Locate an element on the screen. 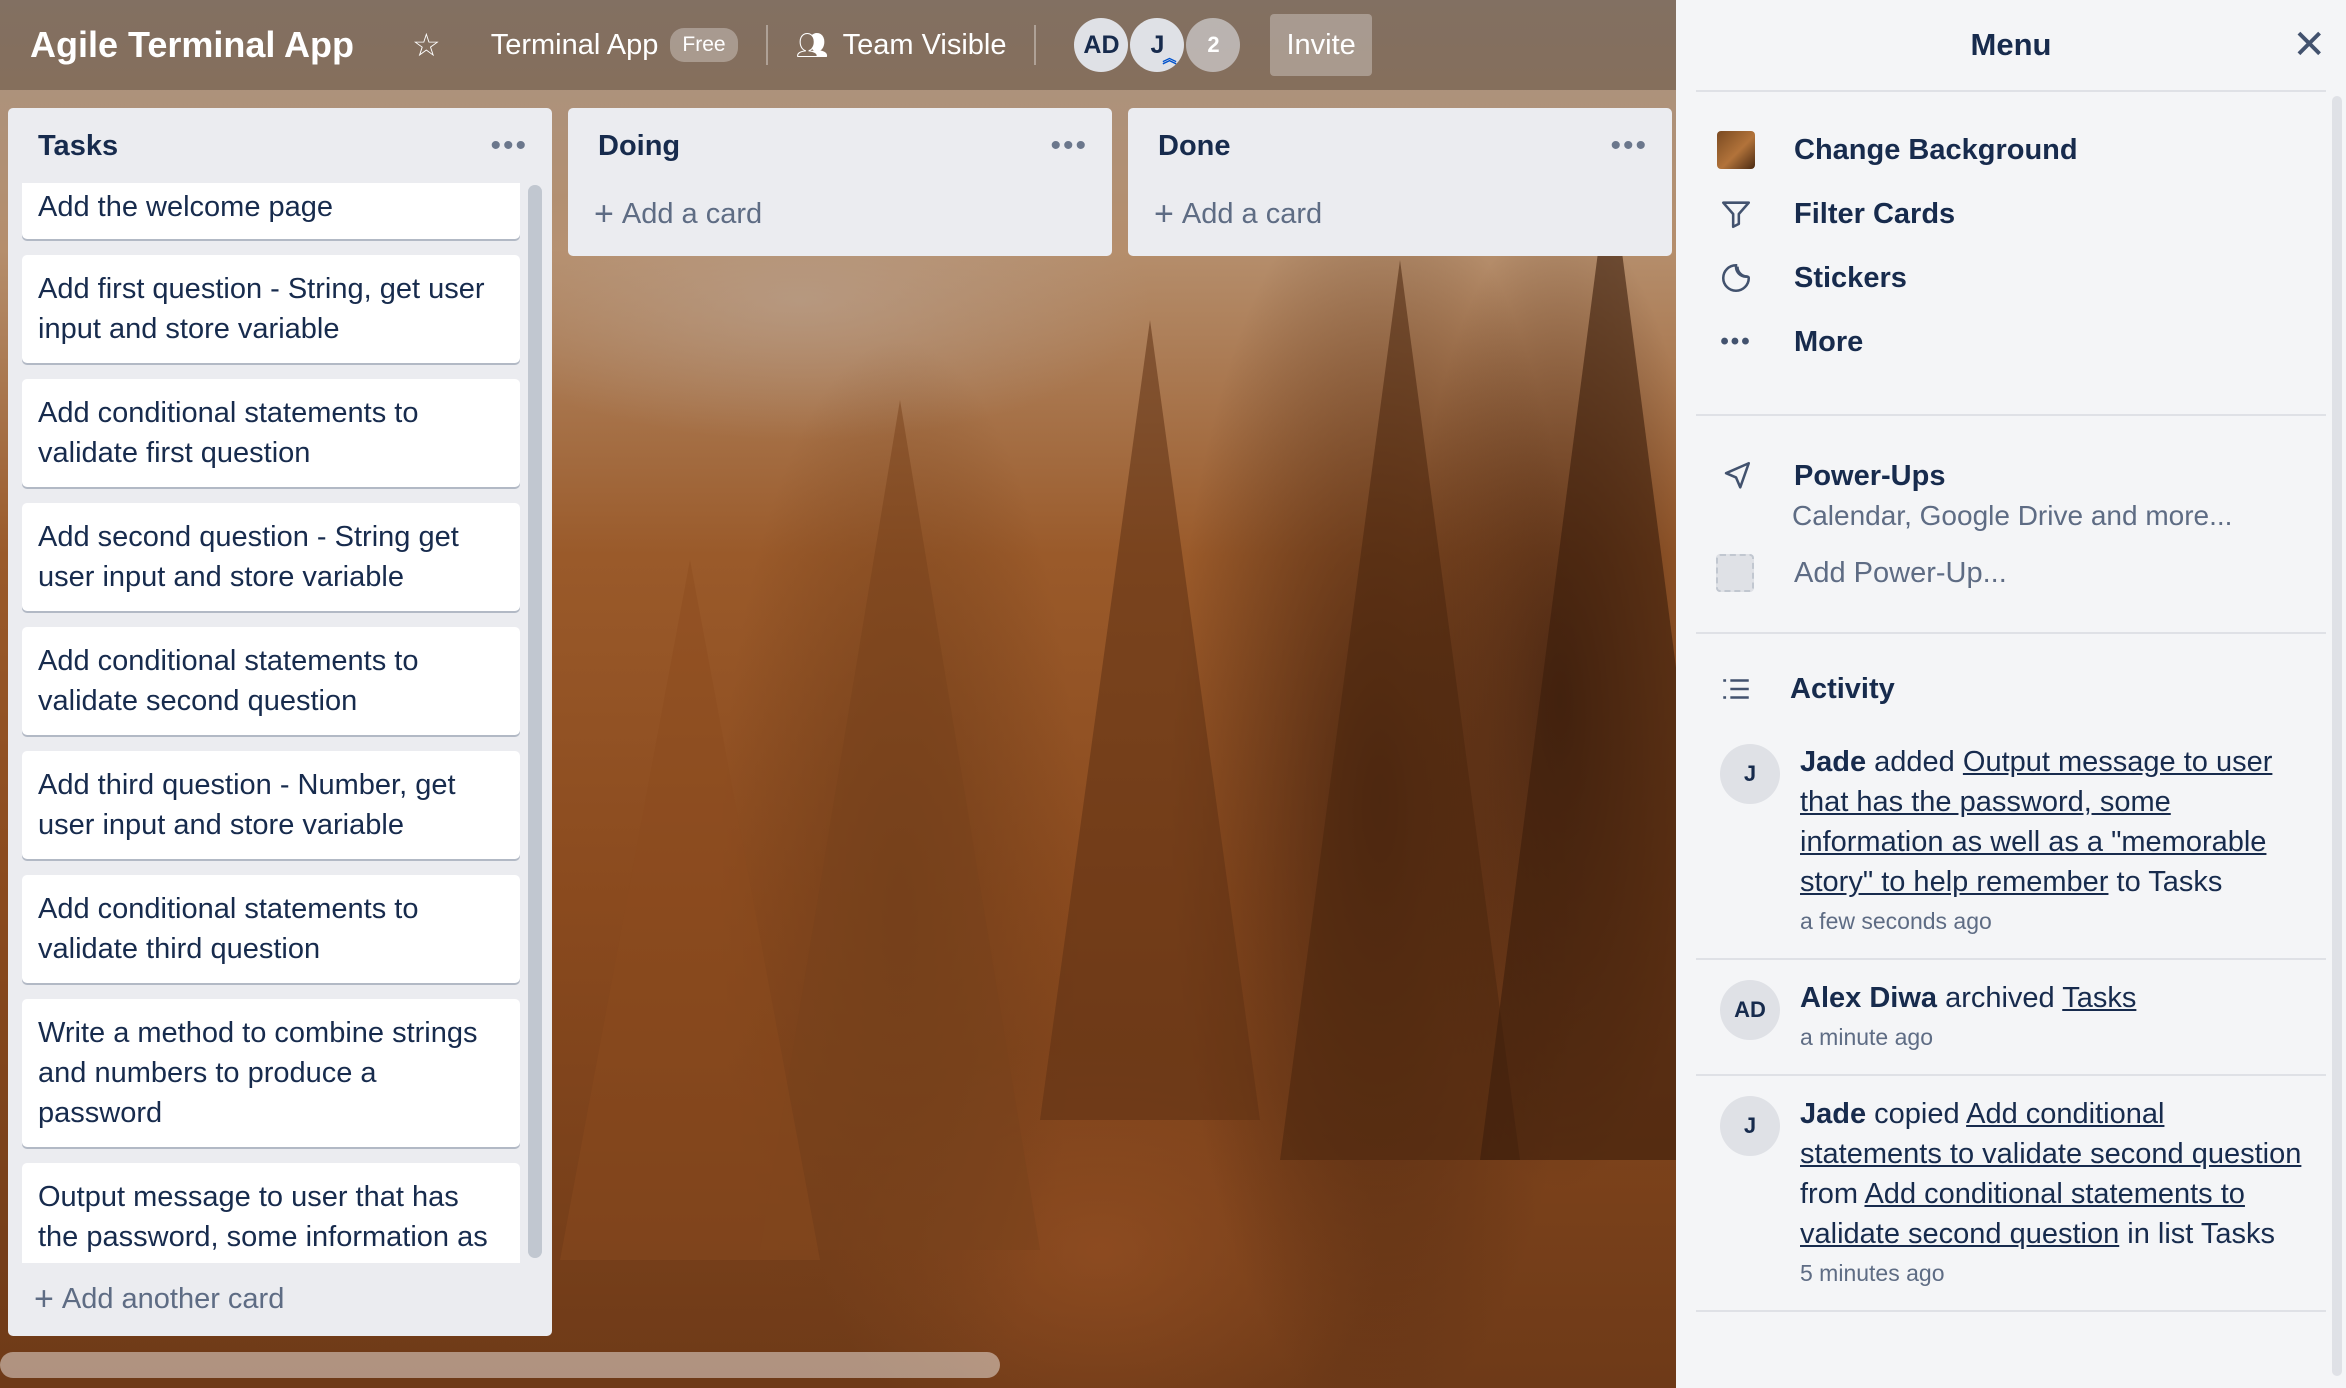 Image resolution: width=2346 pixels, height=1388 pixels. activity-entry: AD Alex Diwa archived Tasks a minute ago is located at coordinates (2011, 1018).